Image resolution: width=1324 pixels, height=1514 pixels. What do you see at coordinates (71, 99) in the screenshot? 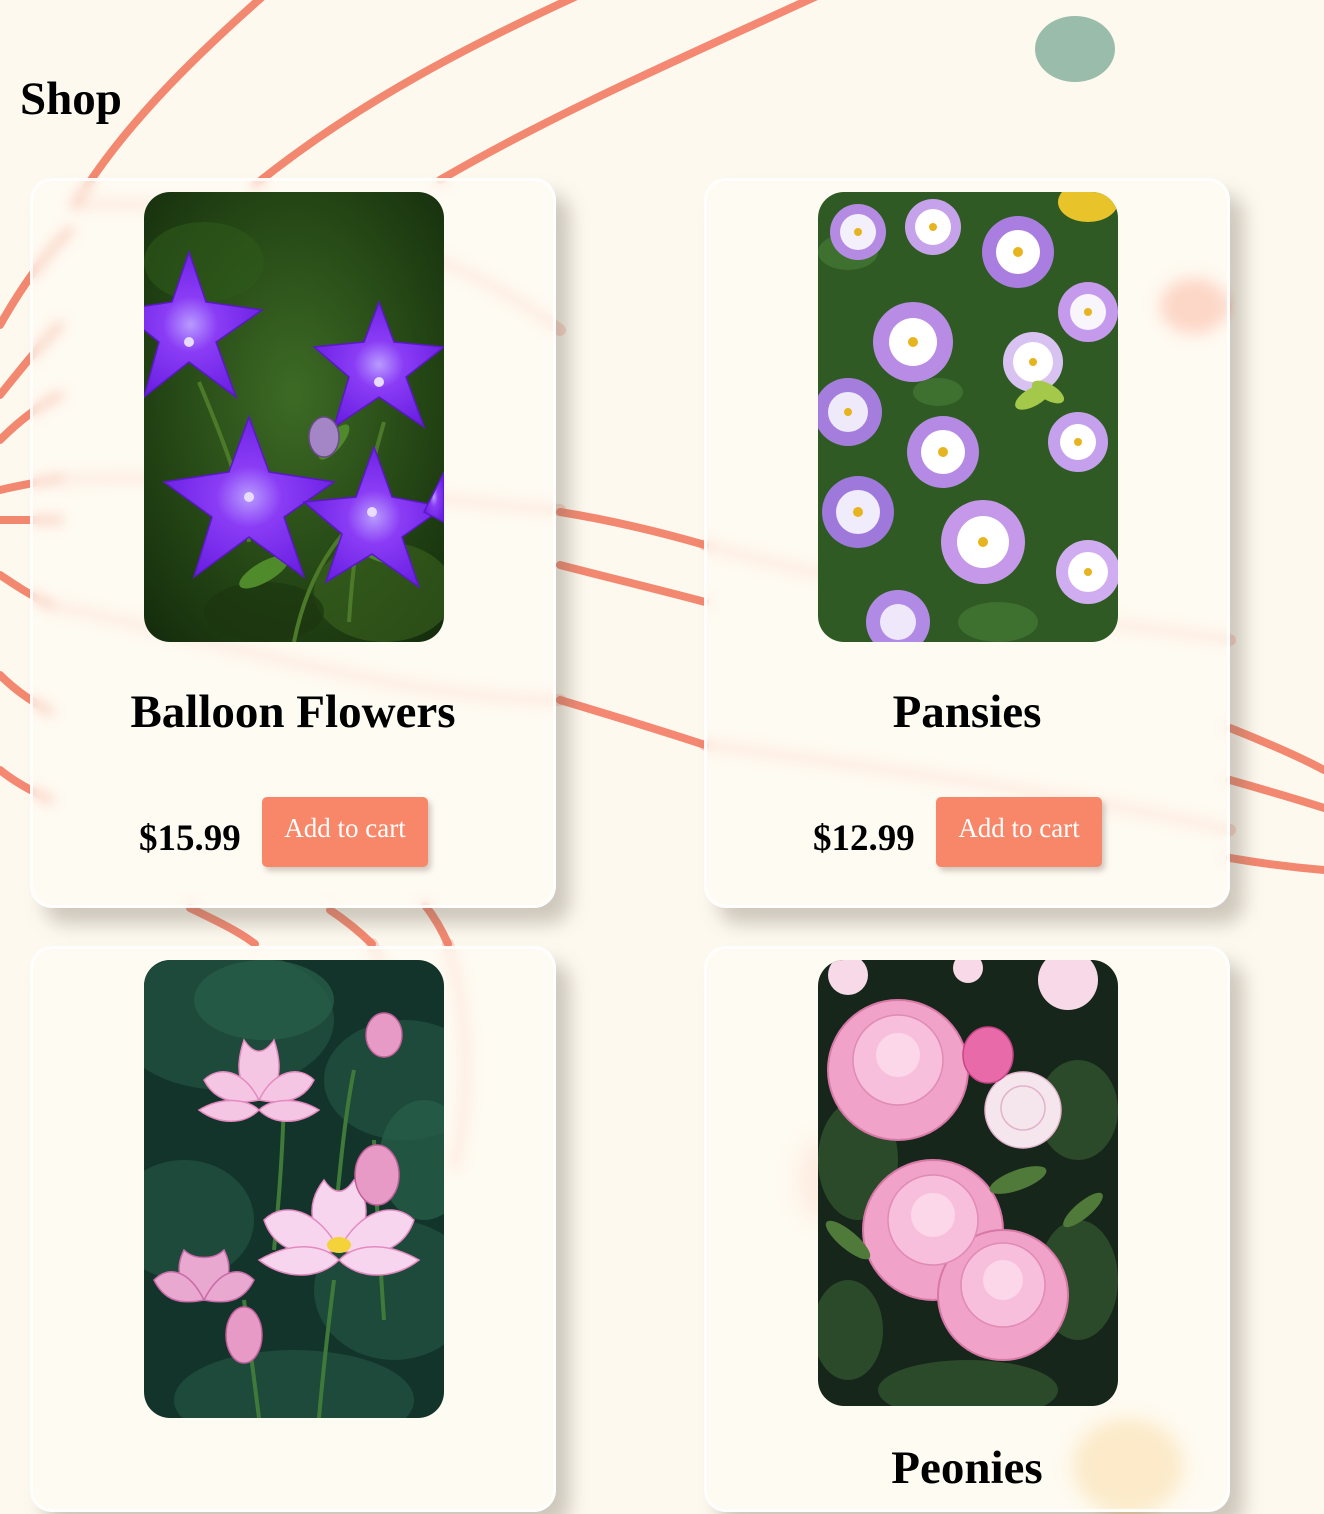
I see `page-title: Shop` at bounding box center [71, 99].